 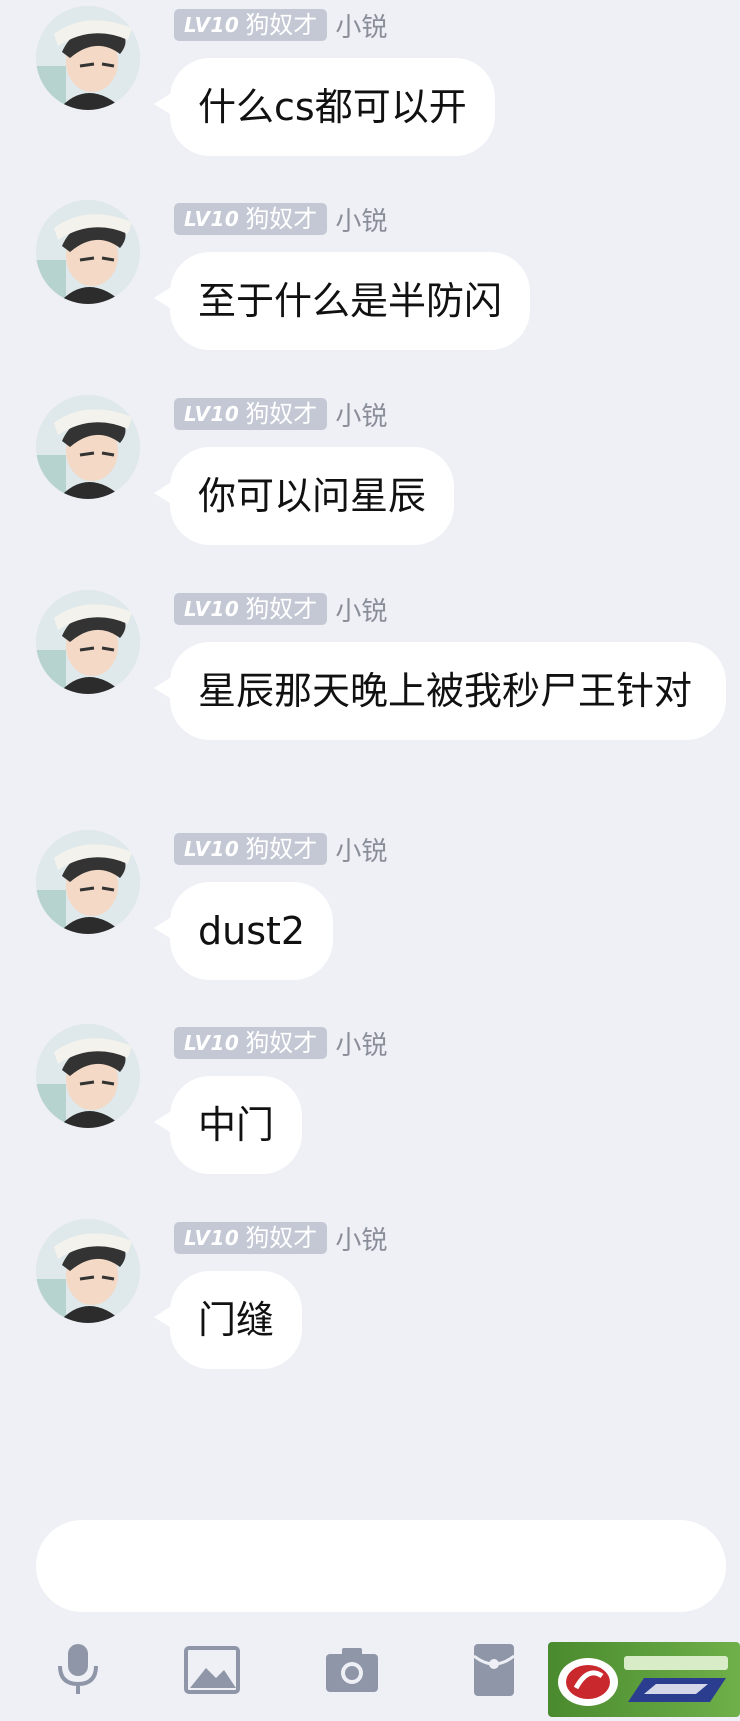 I want to click on message-text: 星辰那天晚上被我秒尸王针对, so click(x=445, y=691).